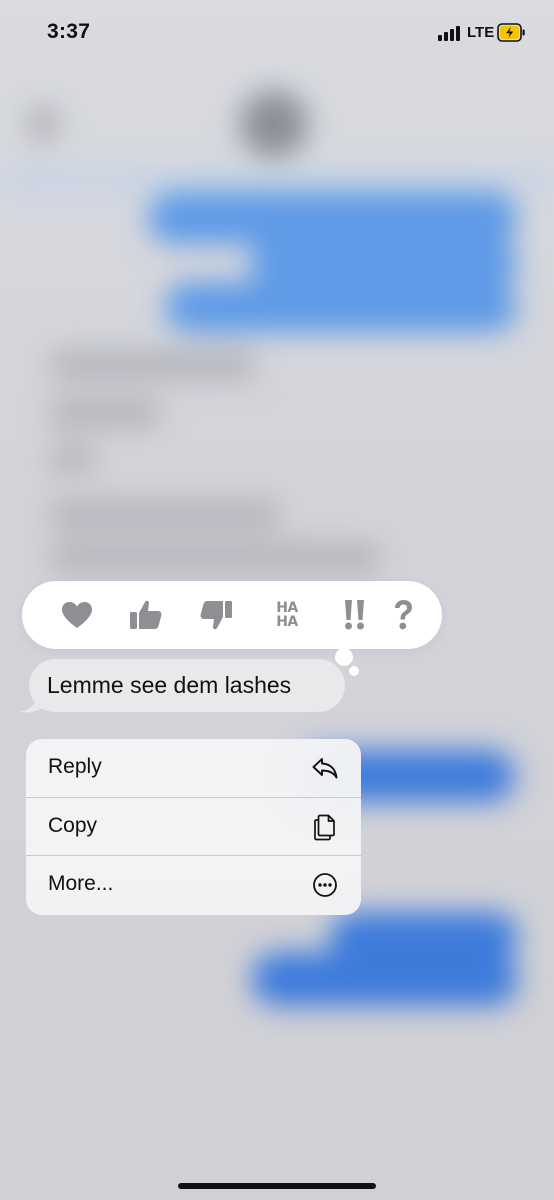  Describe the element at coordinates (324, 827) in the screenshot. I see `copy-documents-icon` at that location.